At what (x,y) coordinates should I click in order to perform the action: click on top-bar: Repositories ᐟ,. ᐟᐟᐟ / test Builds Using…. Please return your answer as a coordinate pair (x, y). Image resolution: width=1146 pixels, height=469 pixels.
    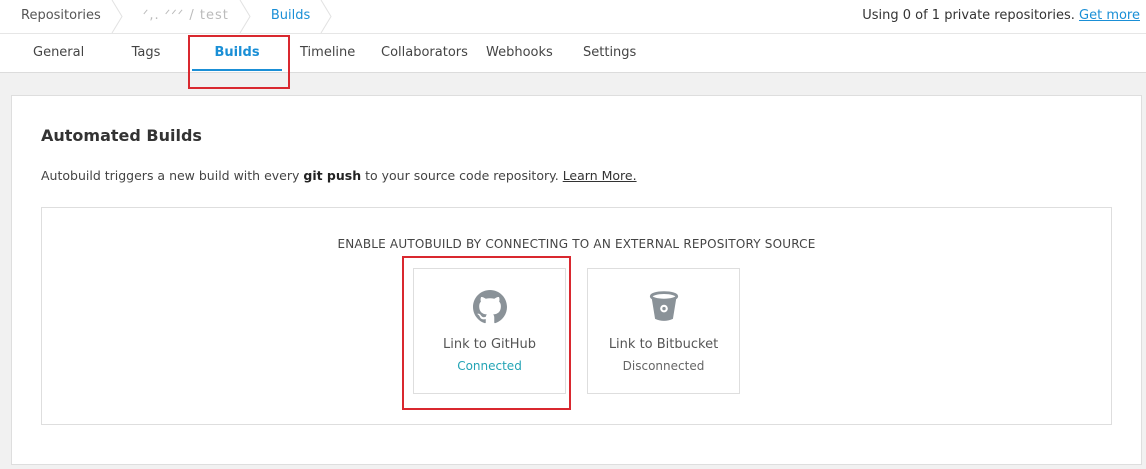
    Looking at the image, I should click on (573, 17).